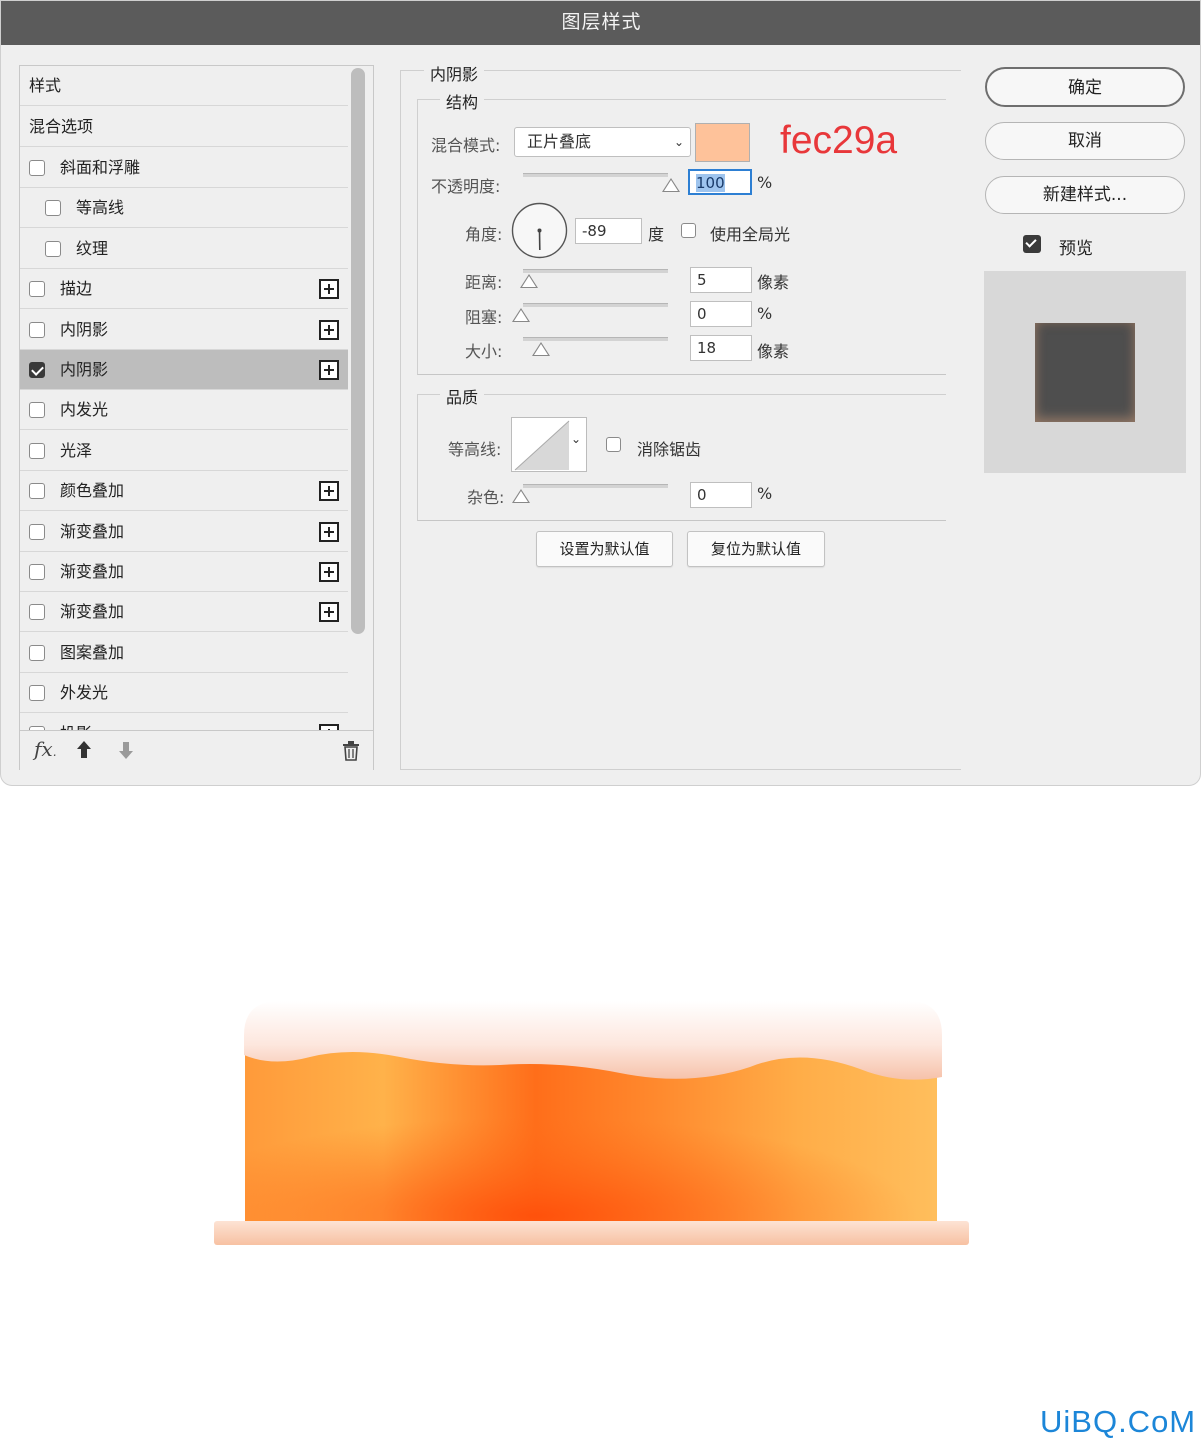 This screenshot has height=1441, width=1201. Describe the element at coordinates (721, 495) in the screenshot. I see `noise-input: 0` at that location.